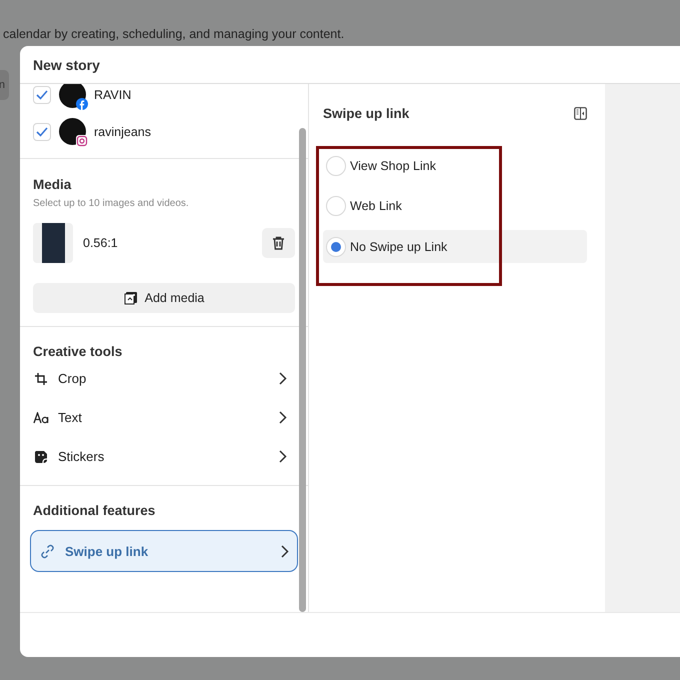  Describe the element at coordinates (164, 378) in the screenshot. I see `tool-item: Crop` at that location.